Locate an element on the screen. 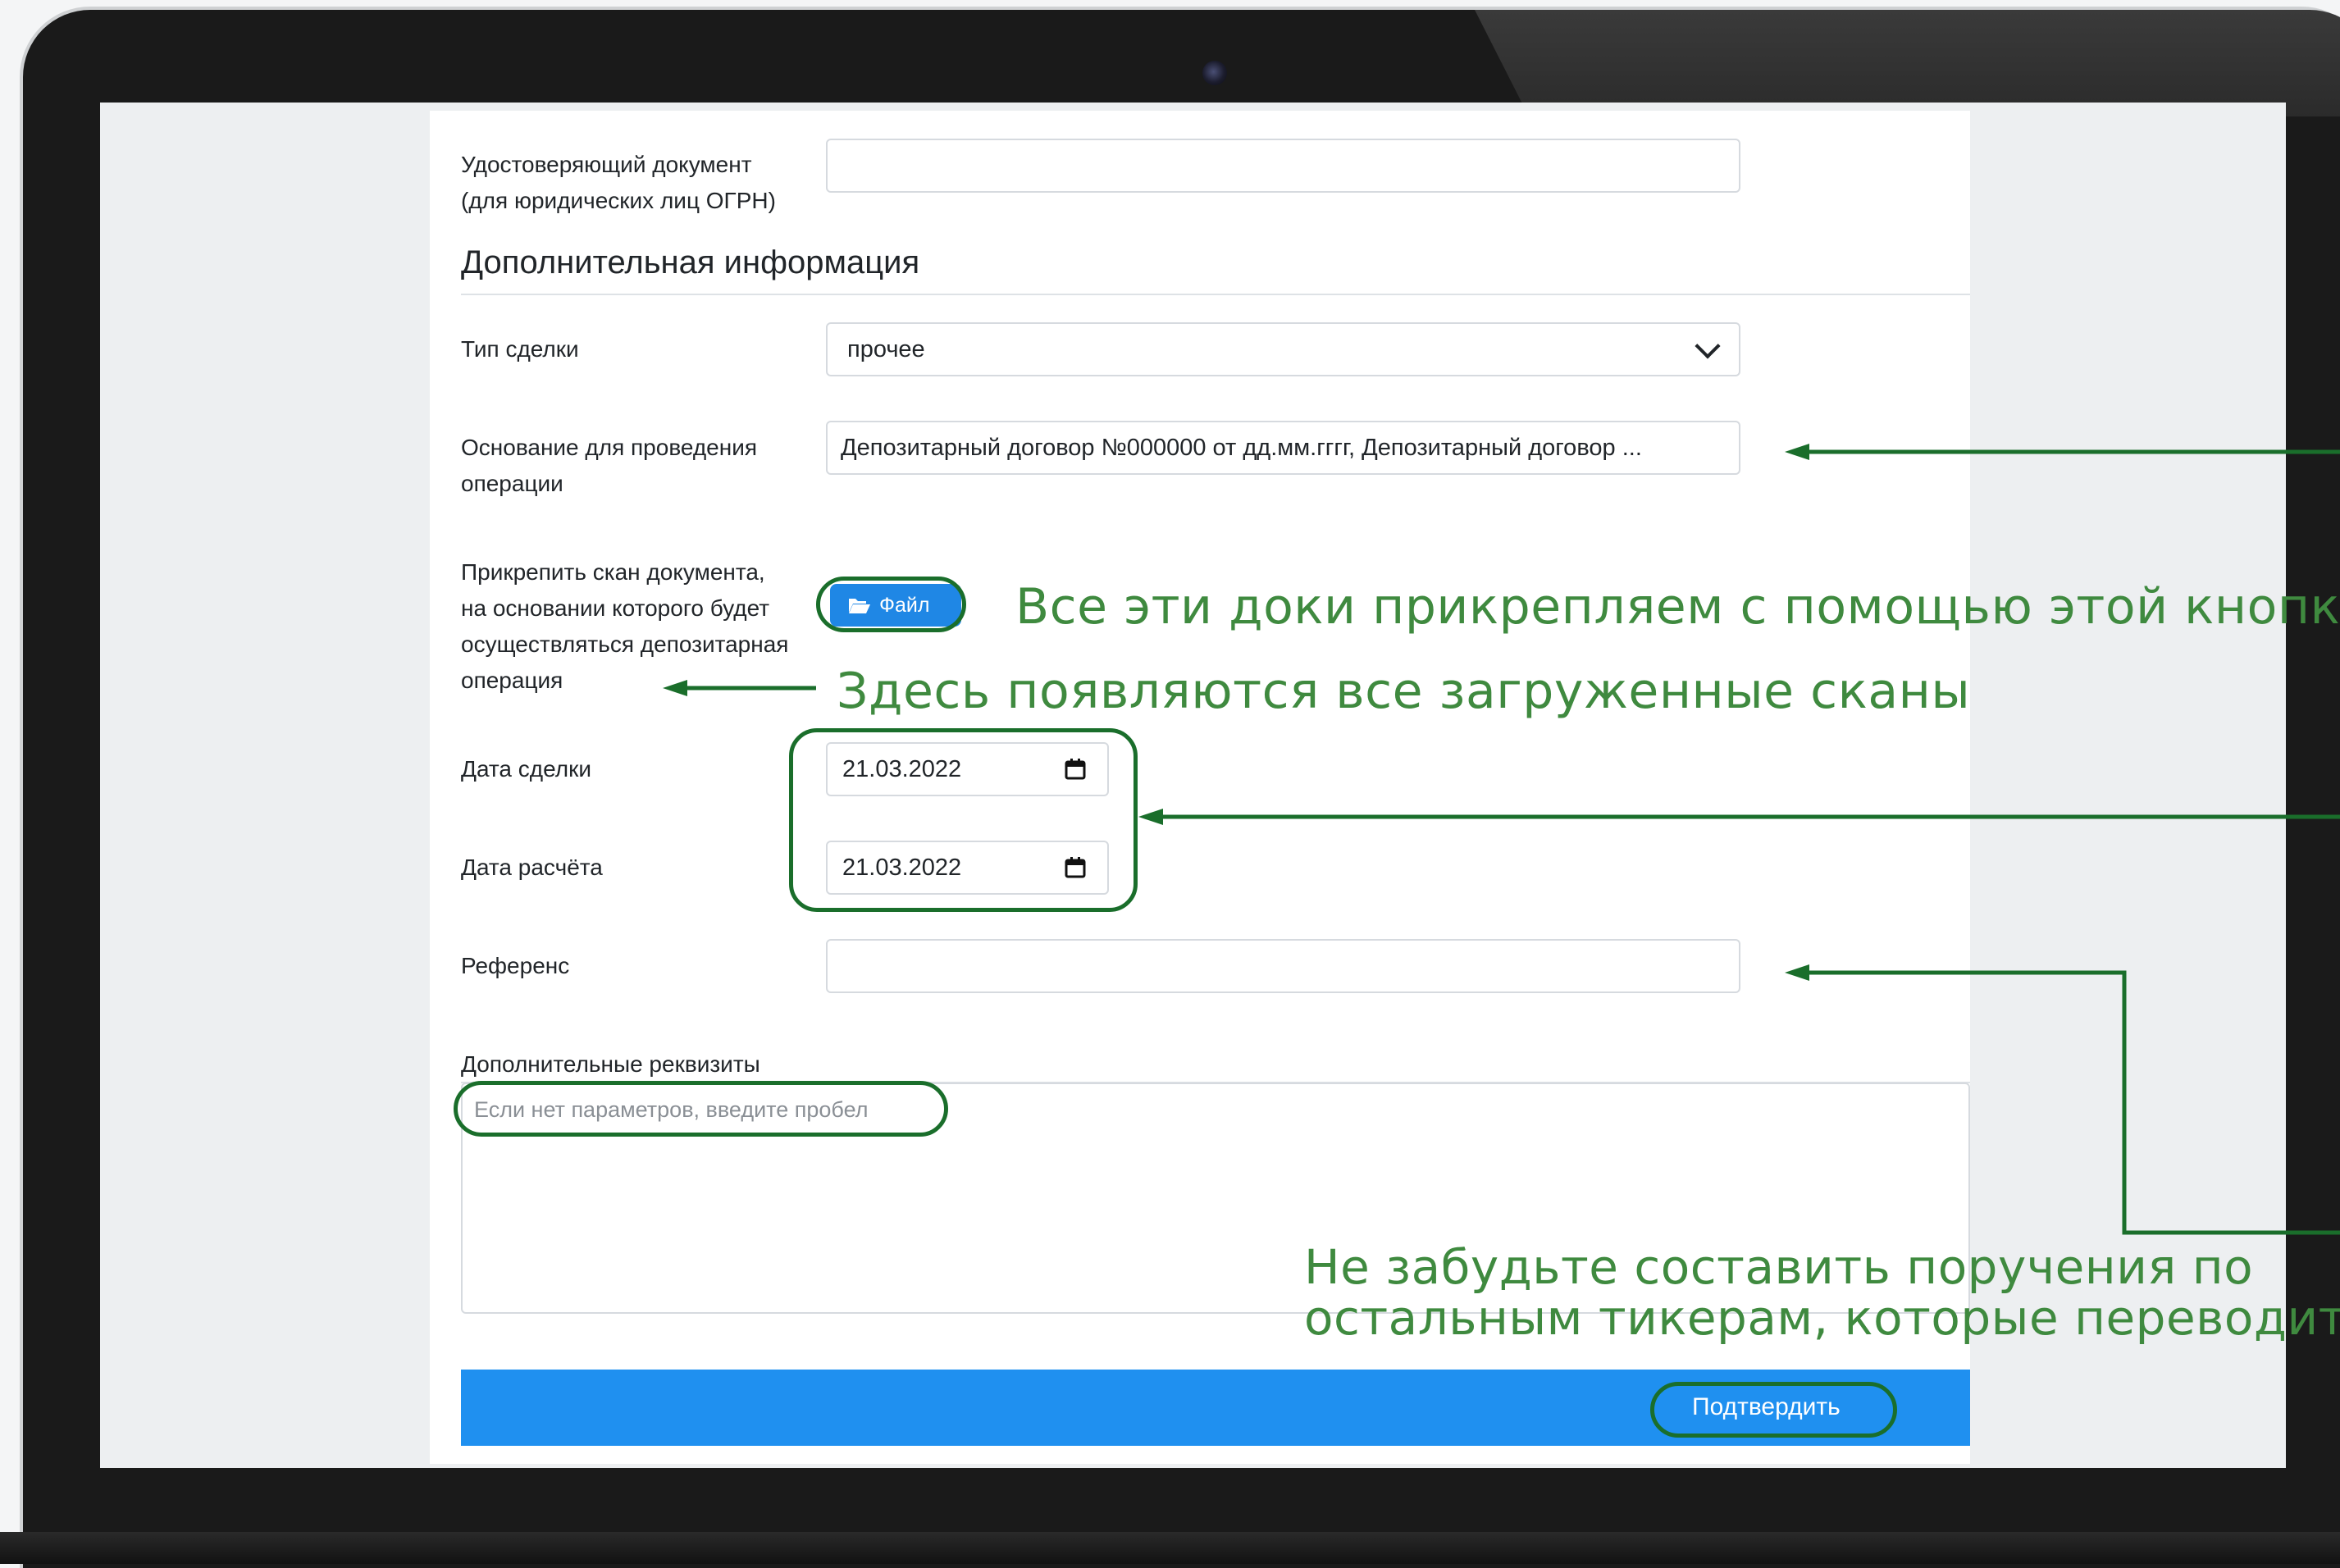  arrow-reference is located at coordinates (2072, 1102).